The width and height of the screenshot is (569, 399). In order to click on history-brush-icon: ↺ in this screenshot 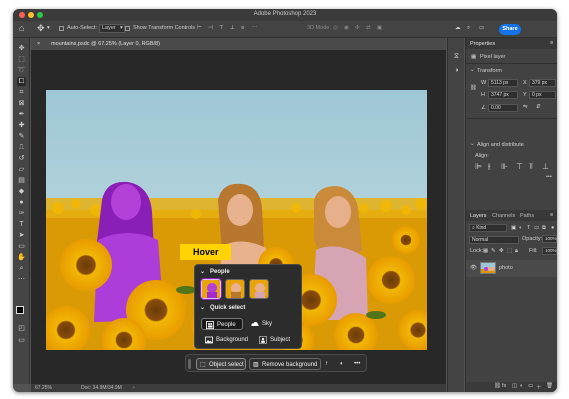, I will do `click(21, 158)`.